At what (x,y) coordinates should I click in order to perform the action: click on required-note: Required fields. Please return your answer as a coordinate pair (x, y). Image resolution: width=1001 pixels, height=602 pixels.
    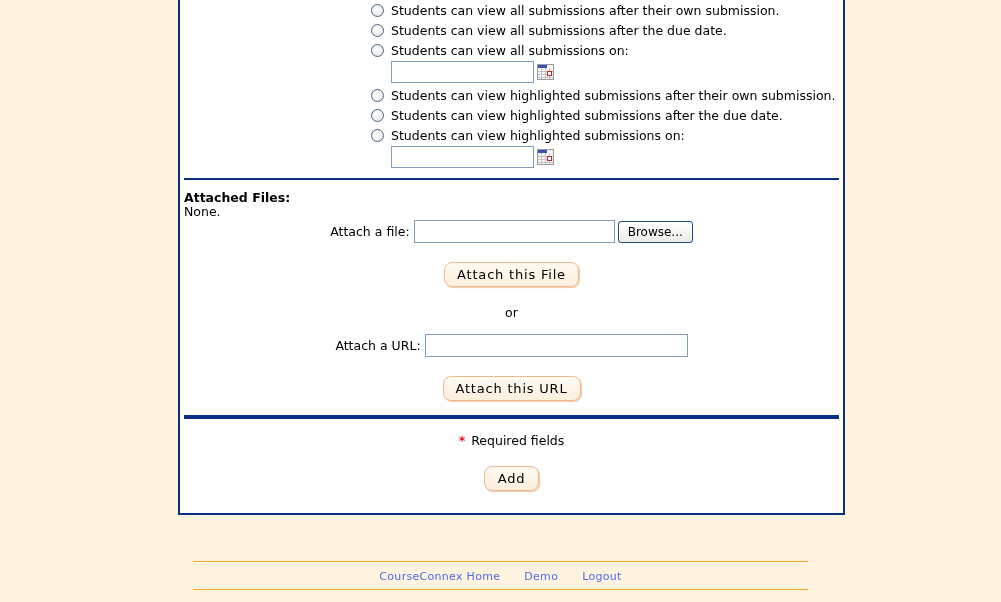
    Looking at the image, I should click on (518, 440).